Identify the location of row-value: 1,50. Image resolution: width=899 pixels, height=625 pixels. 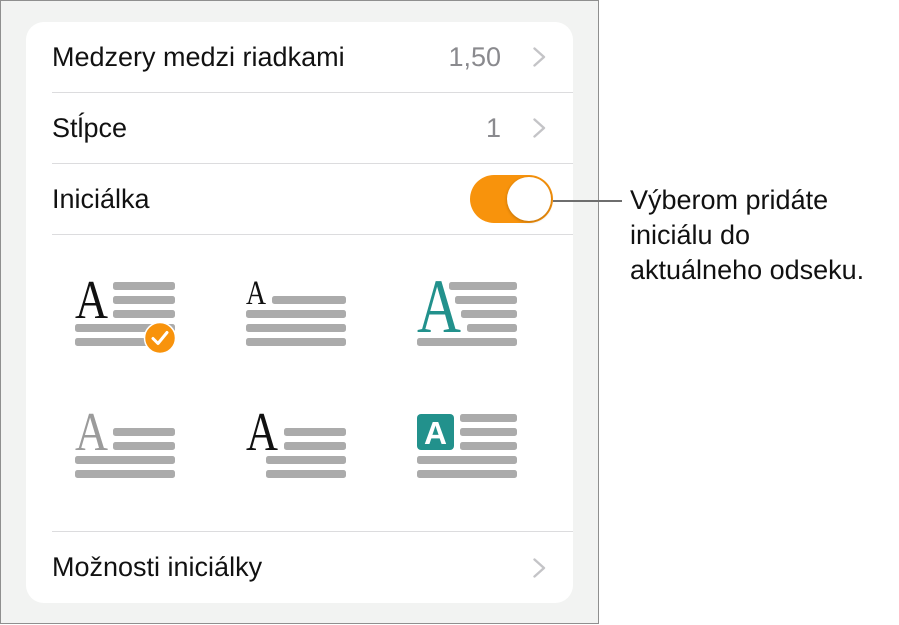
(474, 57).